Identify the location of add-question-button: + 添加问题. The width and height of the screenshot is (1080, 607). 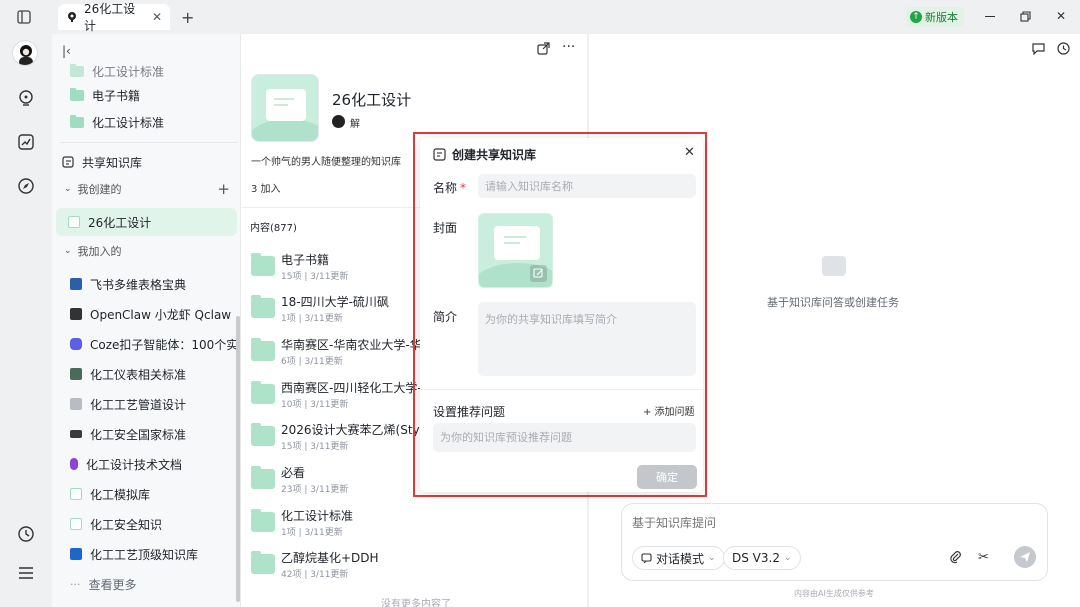
(669, 410).